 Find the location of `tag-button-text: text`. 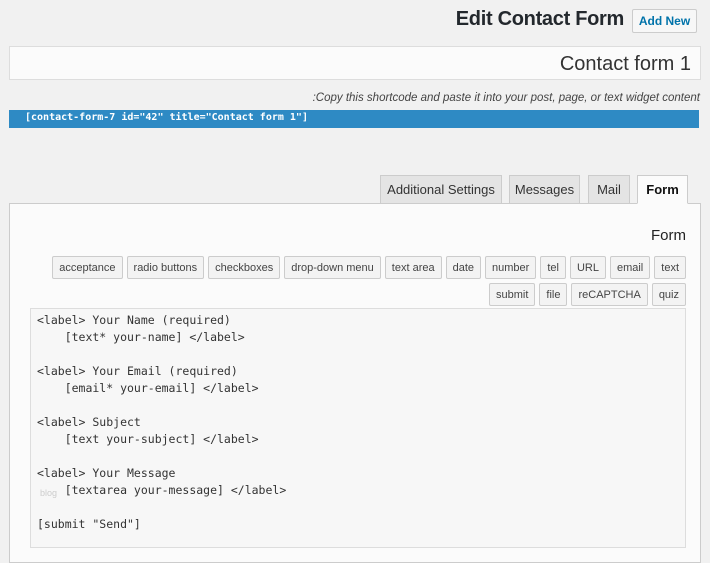

tag-button-text: text is located at coordinates (670, 267).